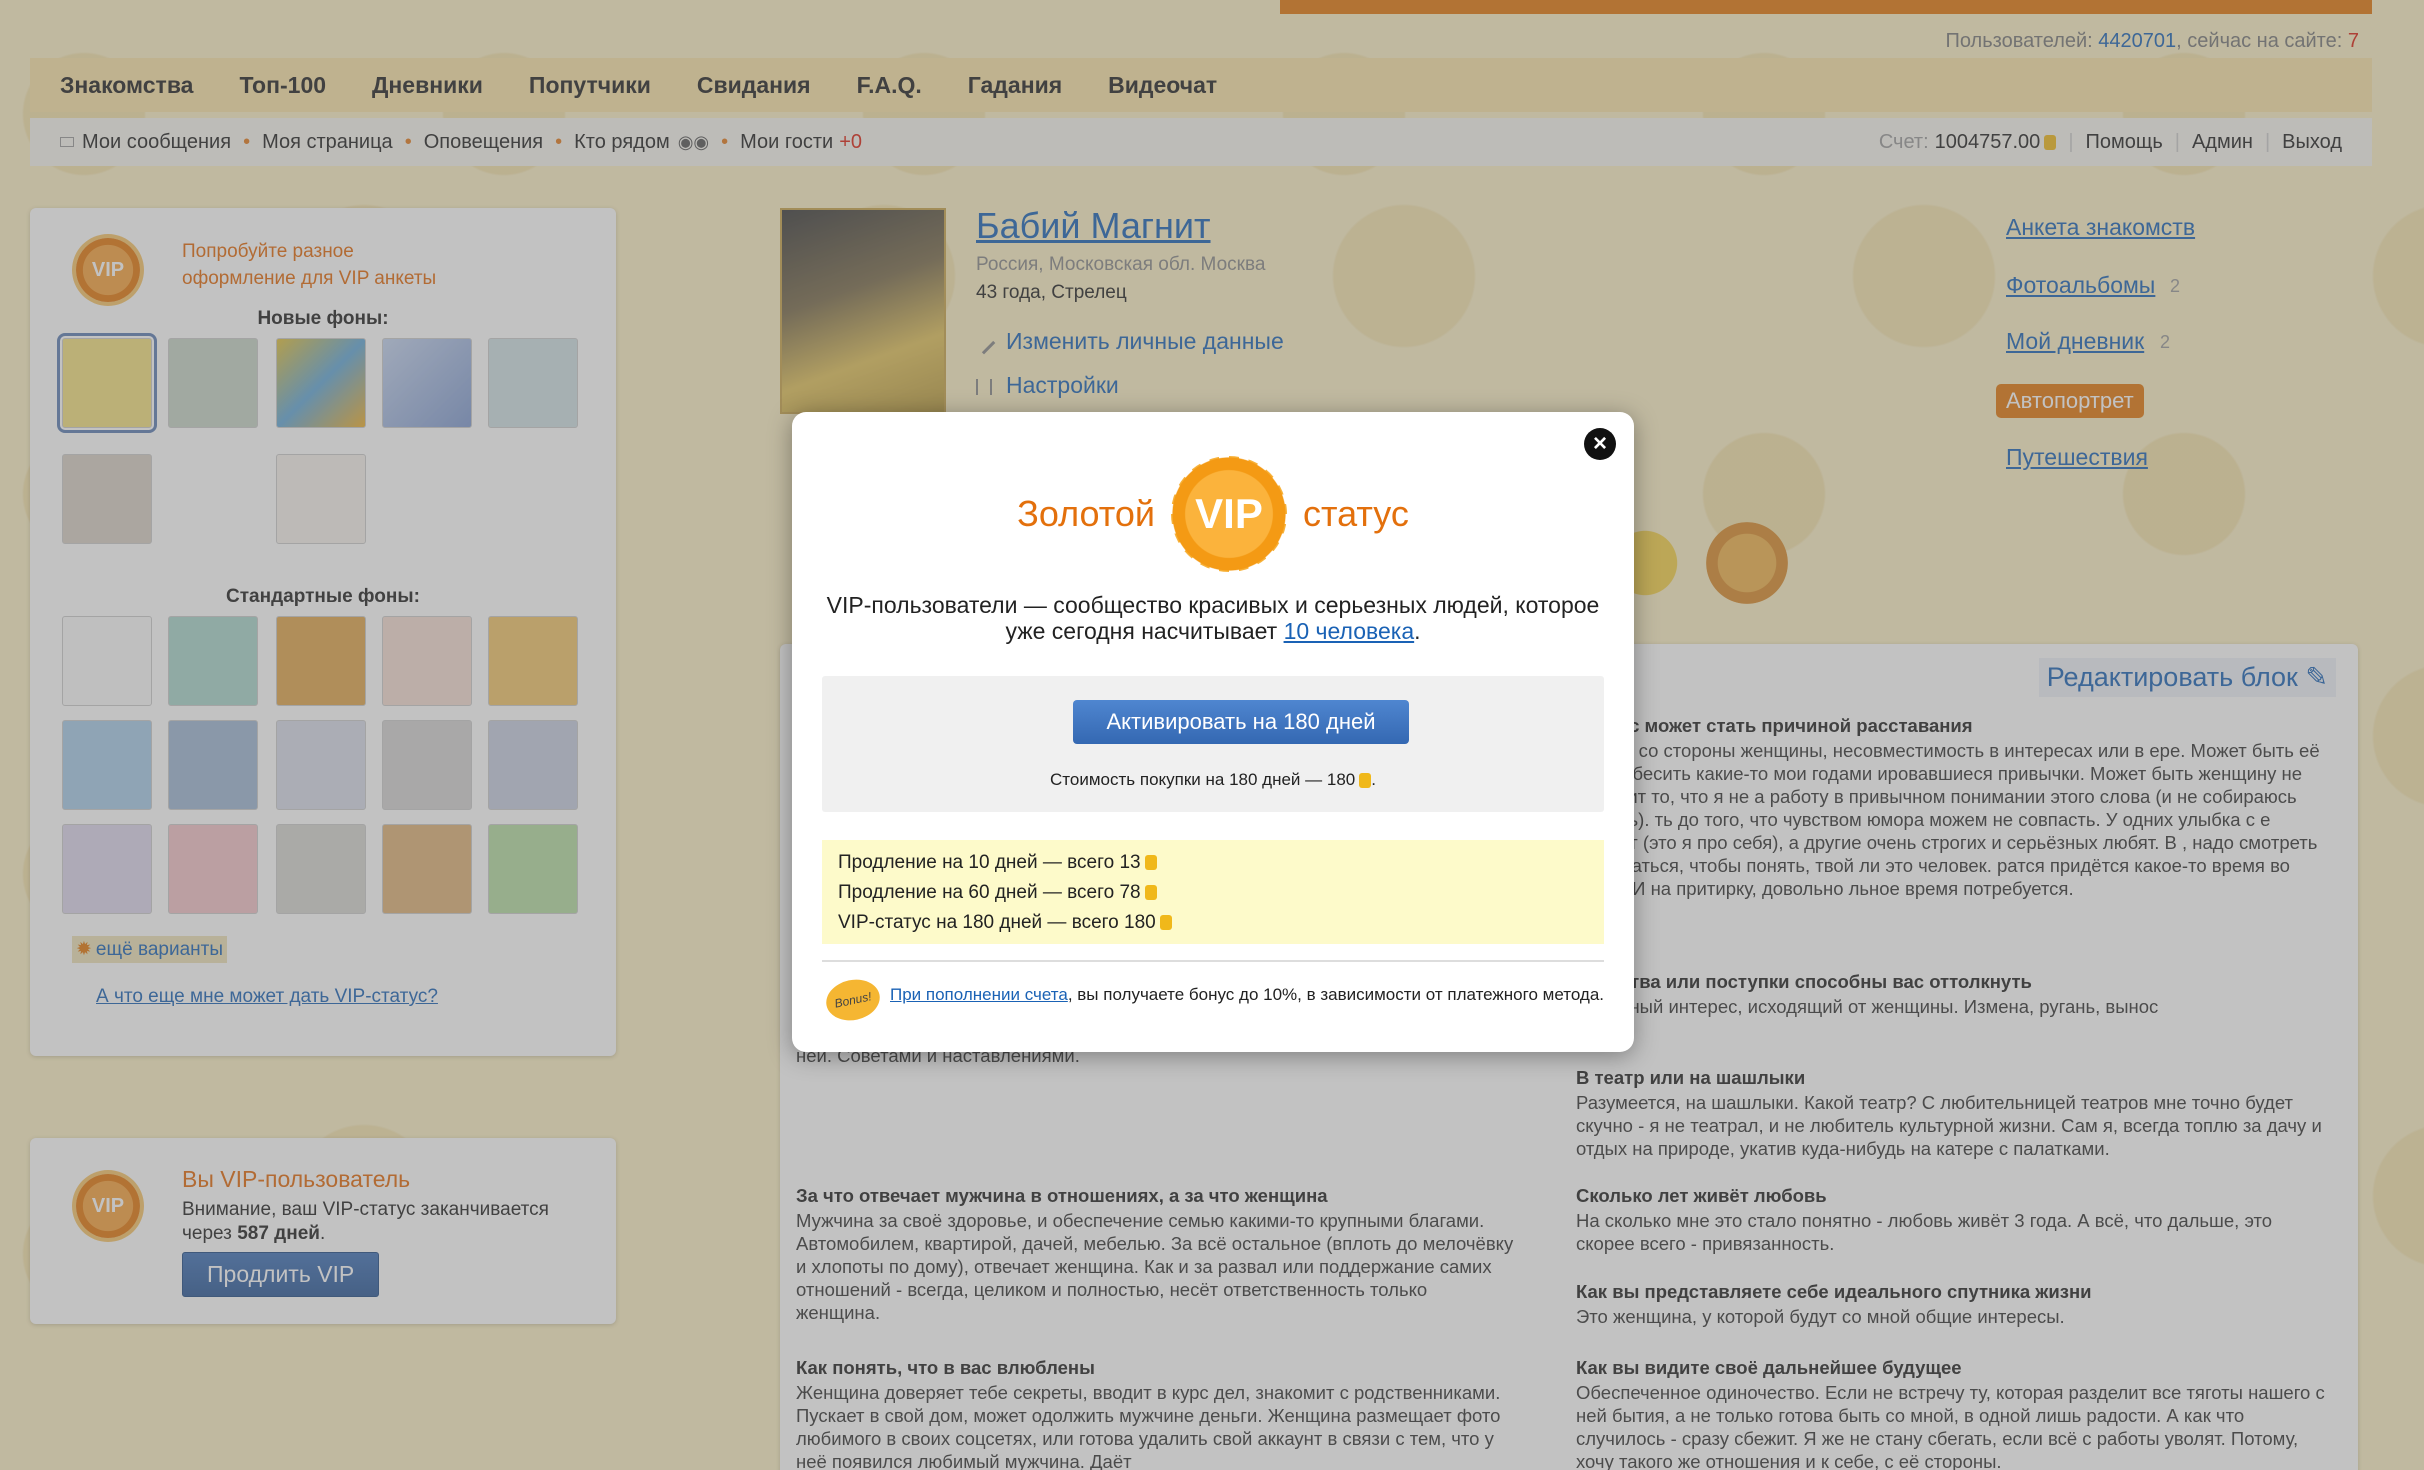 The image size is (2424, 1470). I want to click on vip-members-link: 10 человека, so click(1349, 631).